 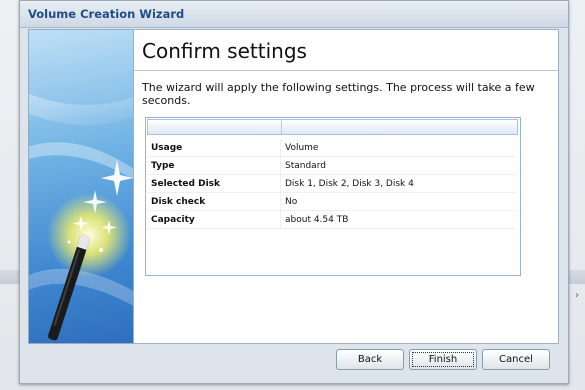 I want to click on setting-label: Selected Disk, so click(x=185, y=184).